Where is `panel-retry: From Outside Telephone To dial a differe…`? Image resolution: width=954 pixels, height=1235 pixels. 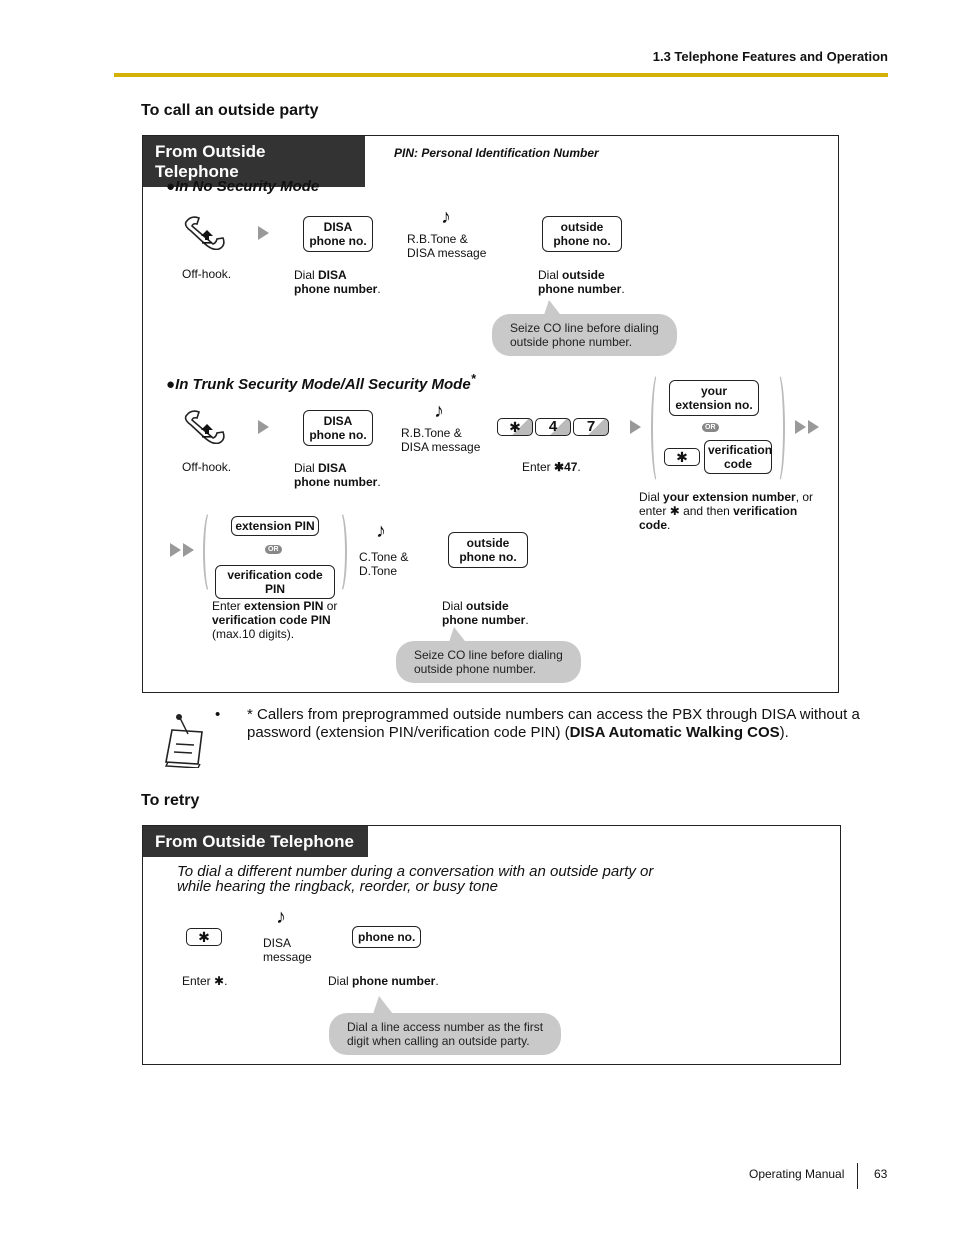 panel-retry: From Outside Telephone To dial a differe… is located at coordinates (491, 945).